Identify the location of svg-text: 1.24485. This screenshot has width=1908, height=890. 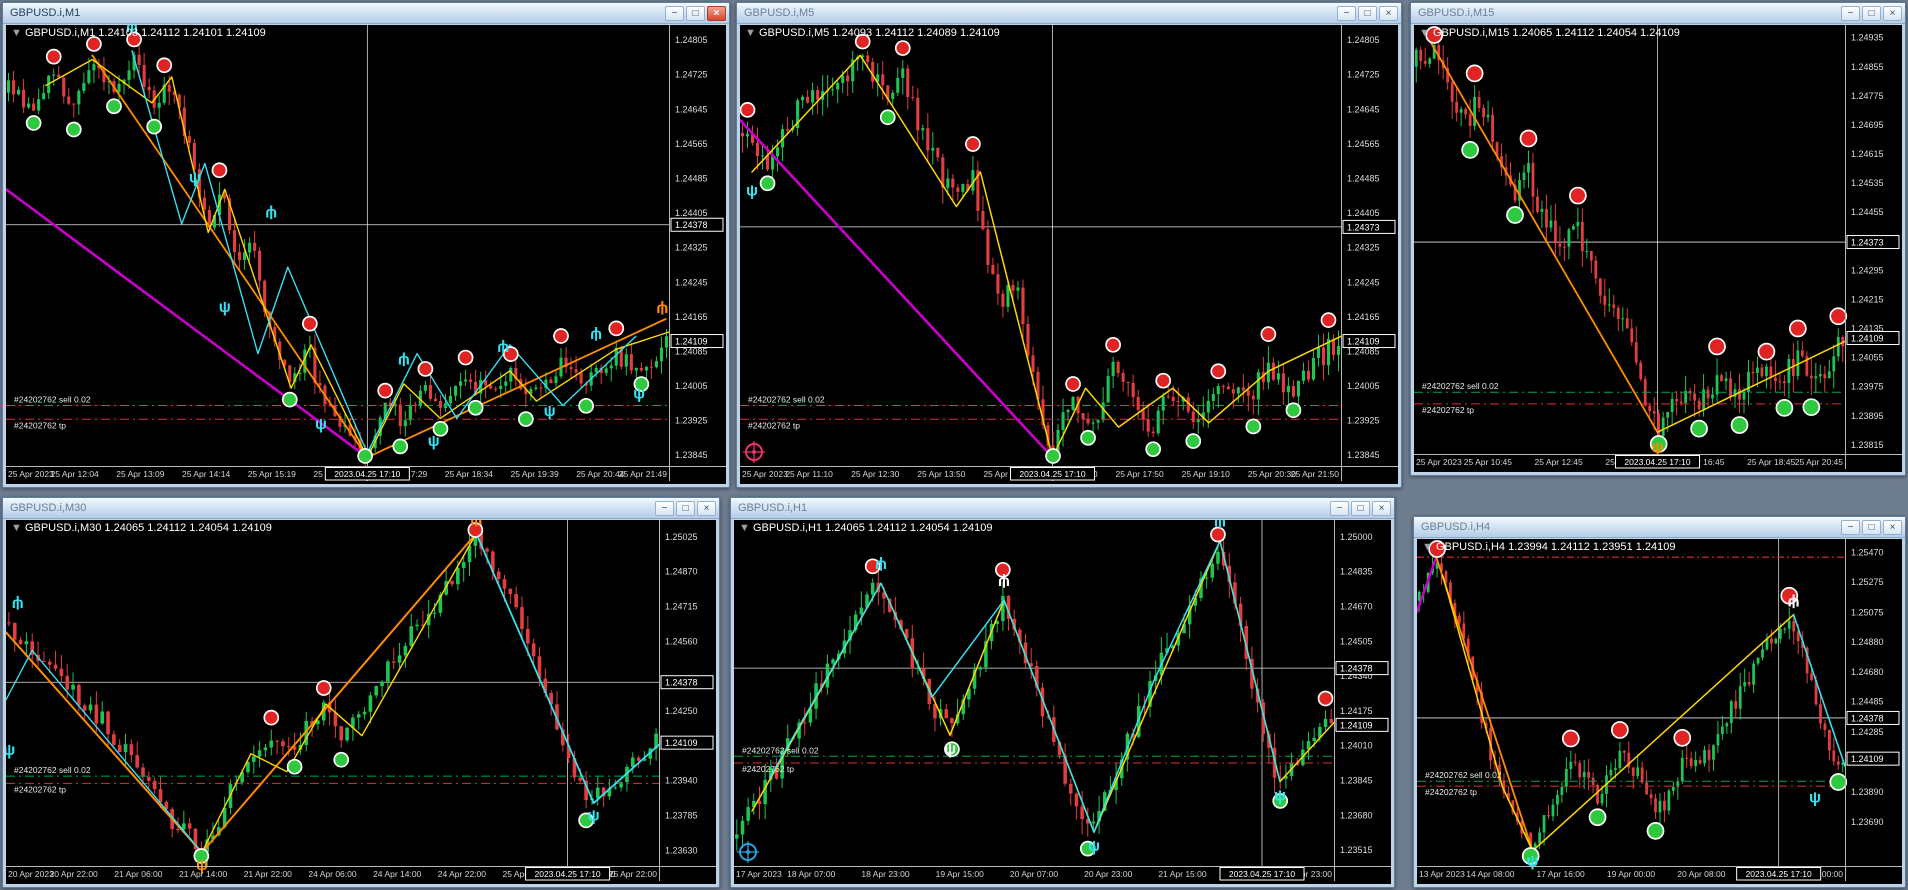
(691, 178).